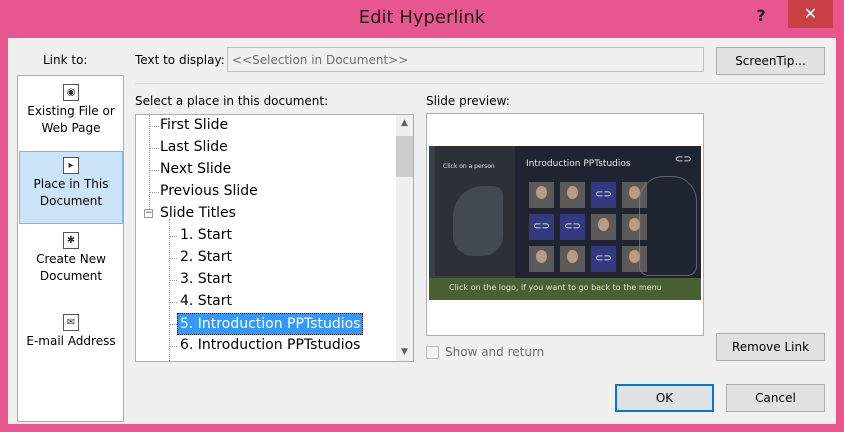  What do you see at coordinates (71, 119) in the screenshot?
I see `link-to-existing-file-label: Existing File or Web Page` at bounding box center [71, 119].